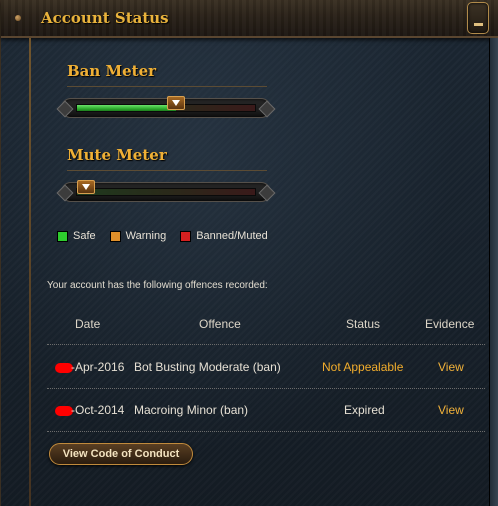 The height and width of the screenshot is (506, 498). What do you see at coordinates (166, 188) in the screenshot?
I see `mute-meter-track` at bounding box center [166, 188].